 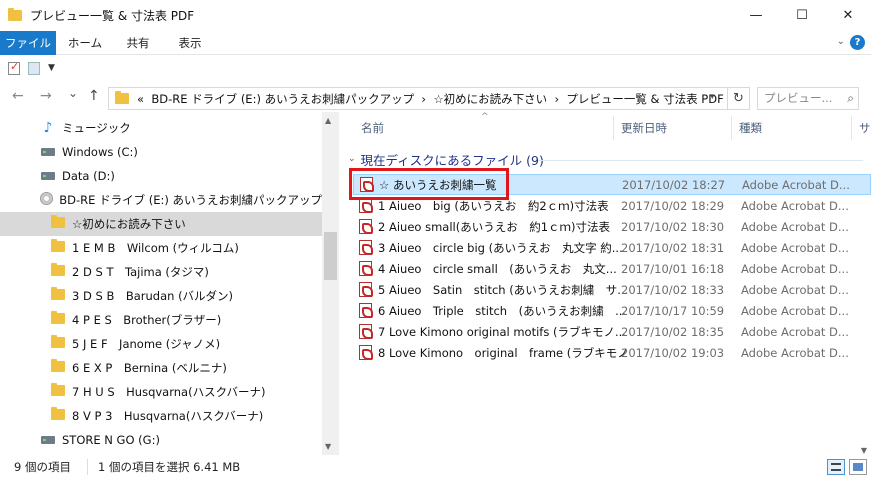 What do you see at coordinates (46, 96) in the screenshot?
I see `forward-button: →` at bounding box center [46, 96].